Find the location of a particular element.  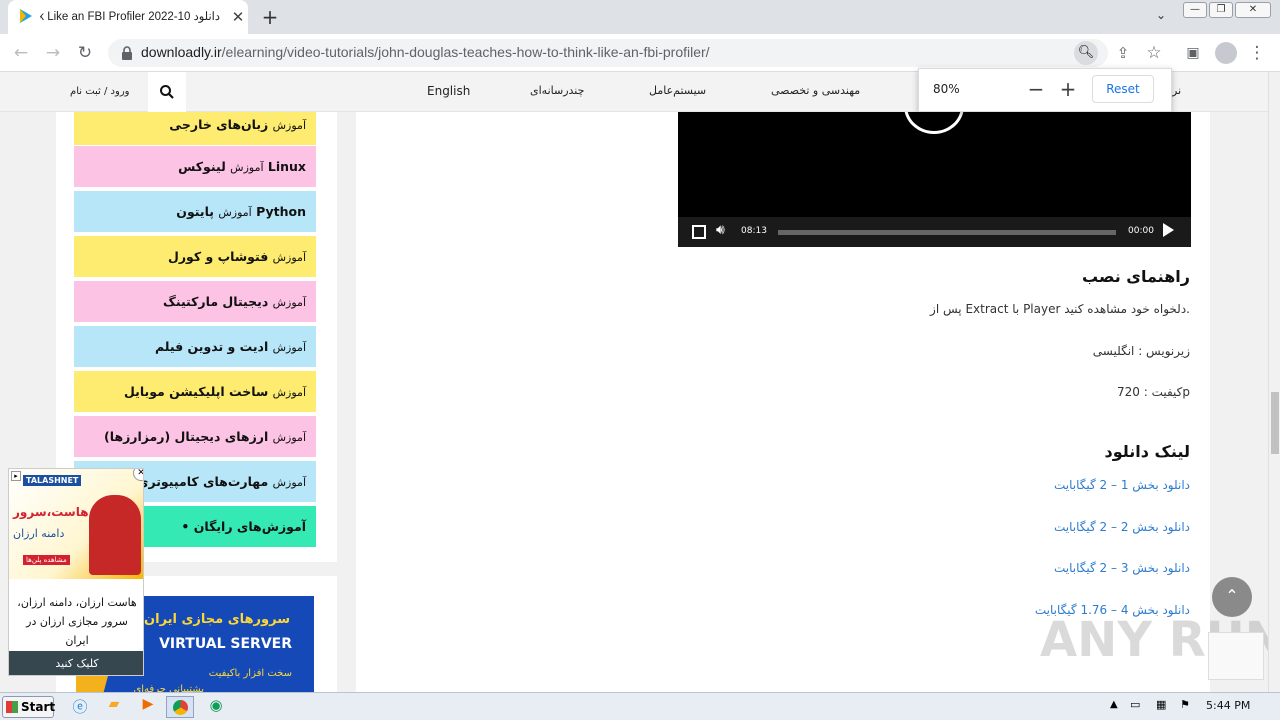

zoom-out-button: − is located at coordinates (1036, 90).